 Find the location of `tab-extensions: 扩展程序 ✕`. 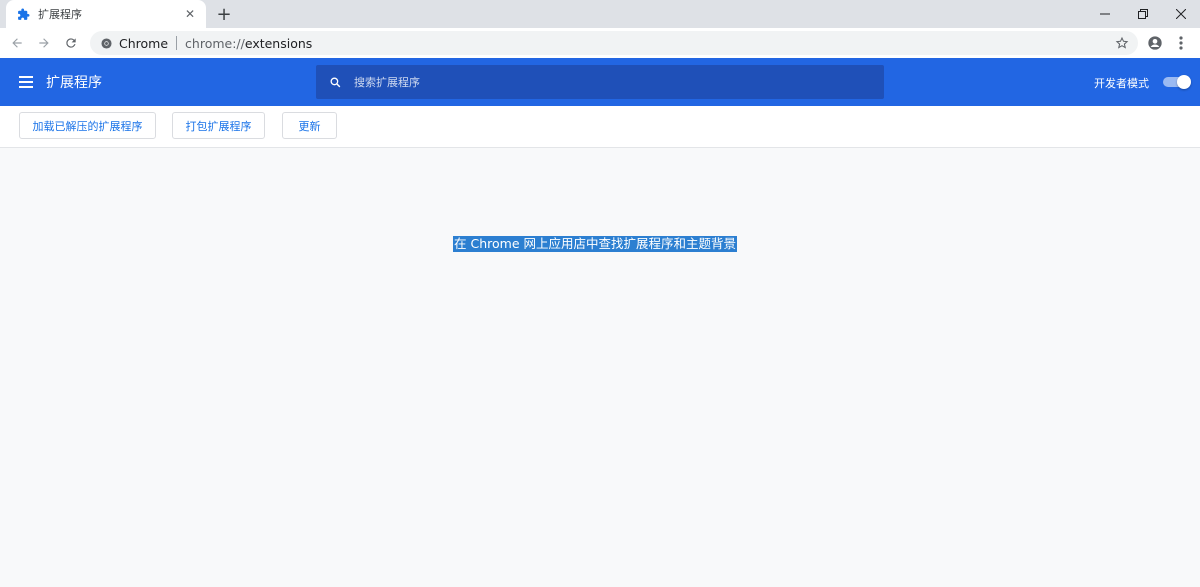

tab-extensions: 扩展程序 ✕ is located at coordinates (106, 14).